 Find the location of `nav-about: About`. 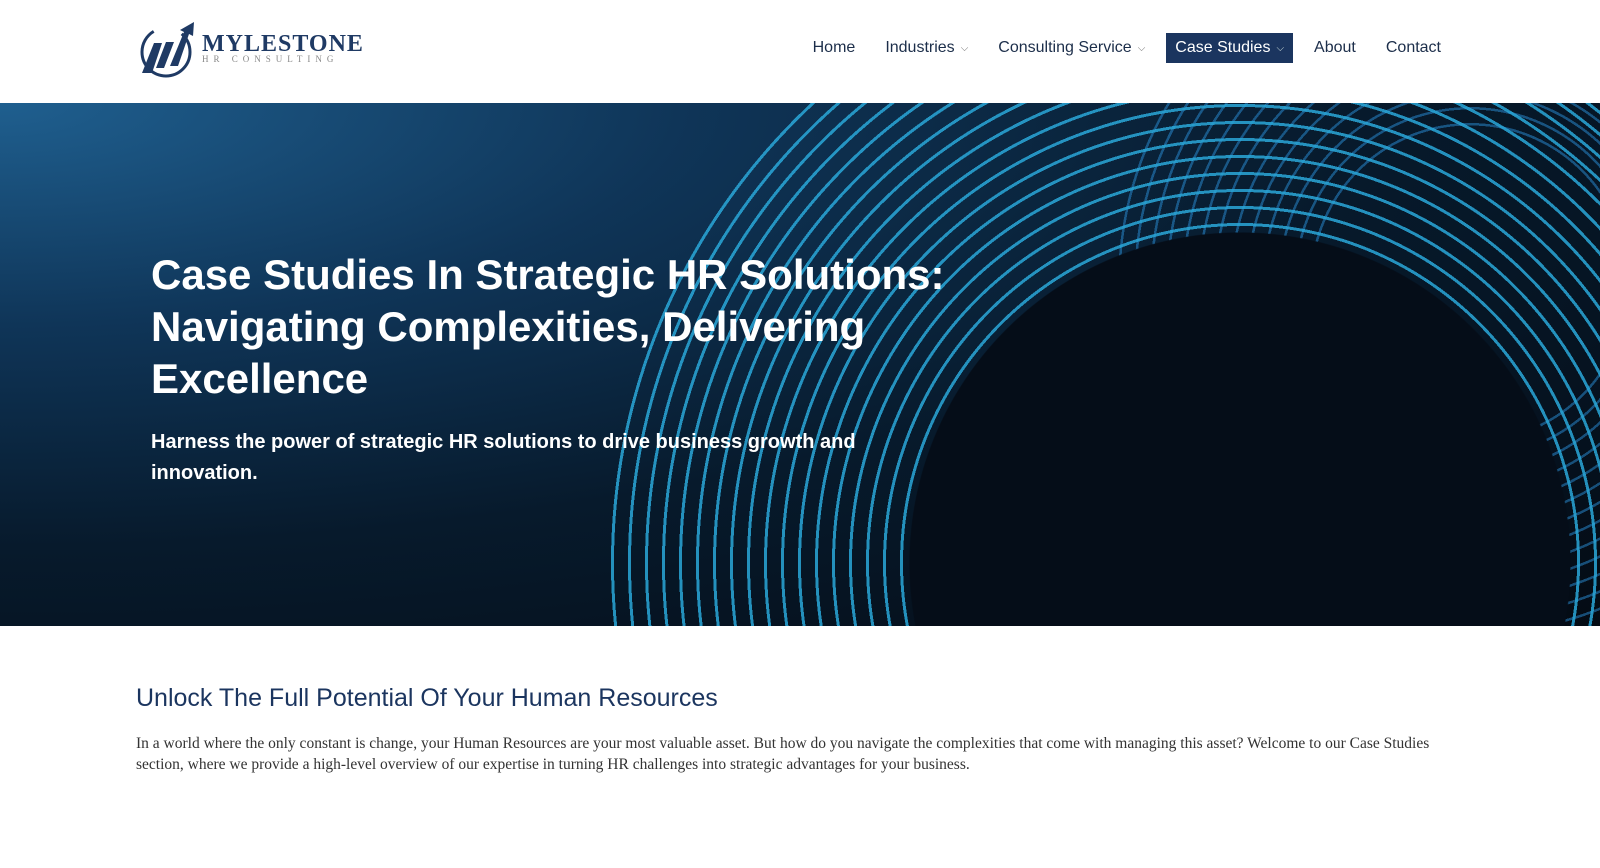

nav-about: About is located at coordinates (1335, 48).